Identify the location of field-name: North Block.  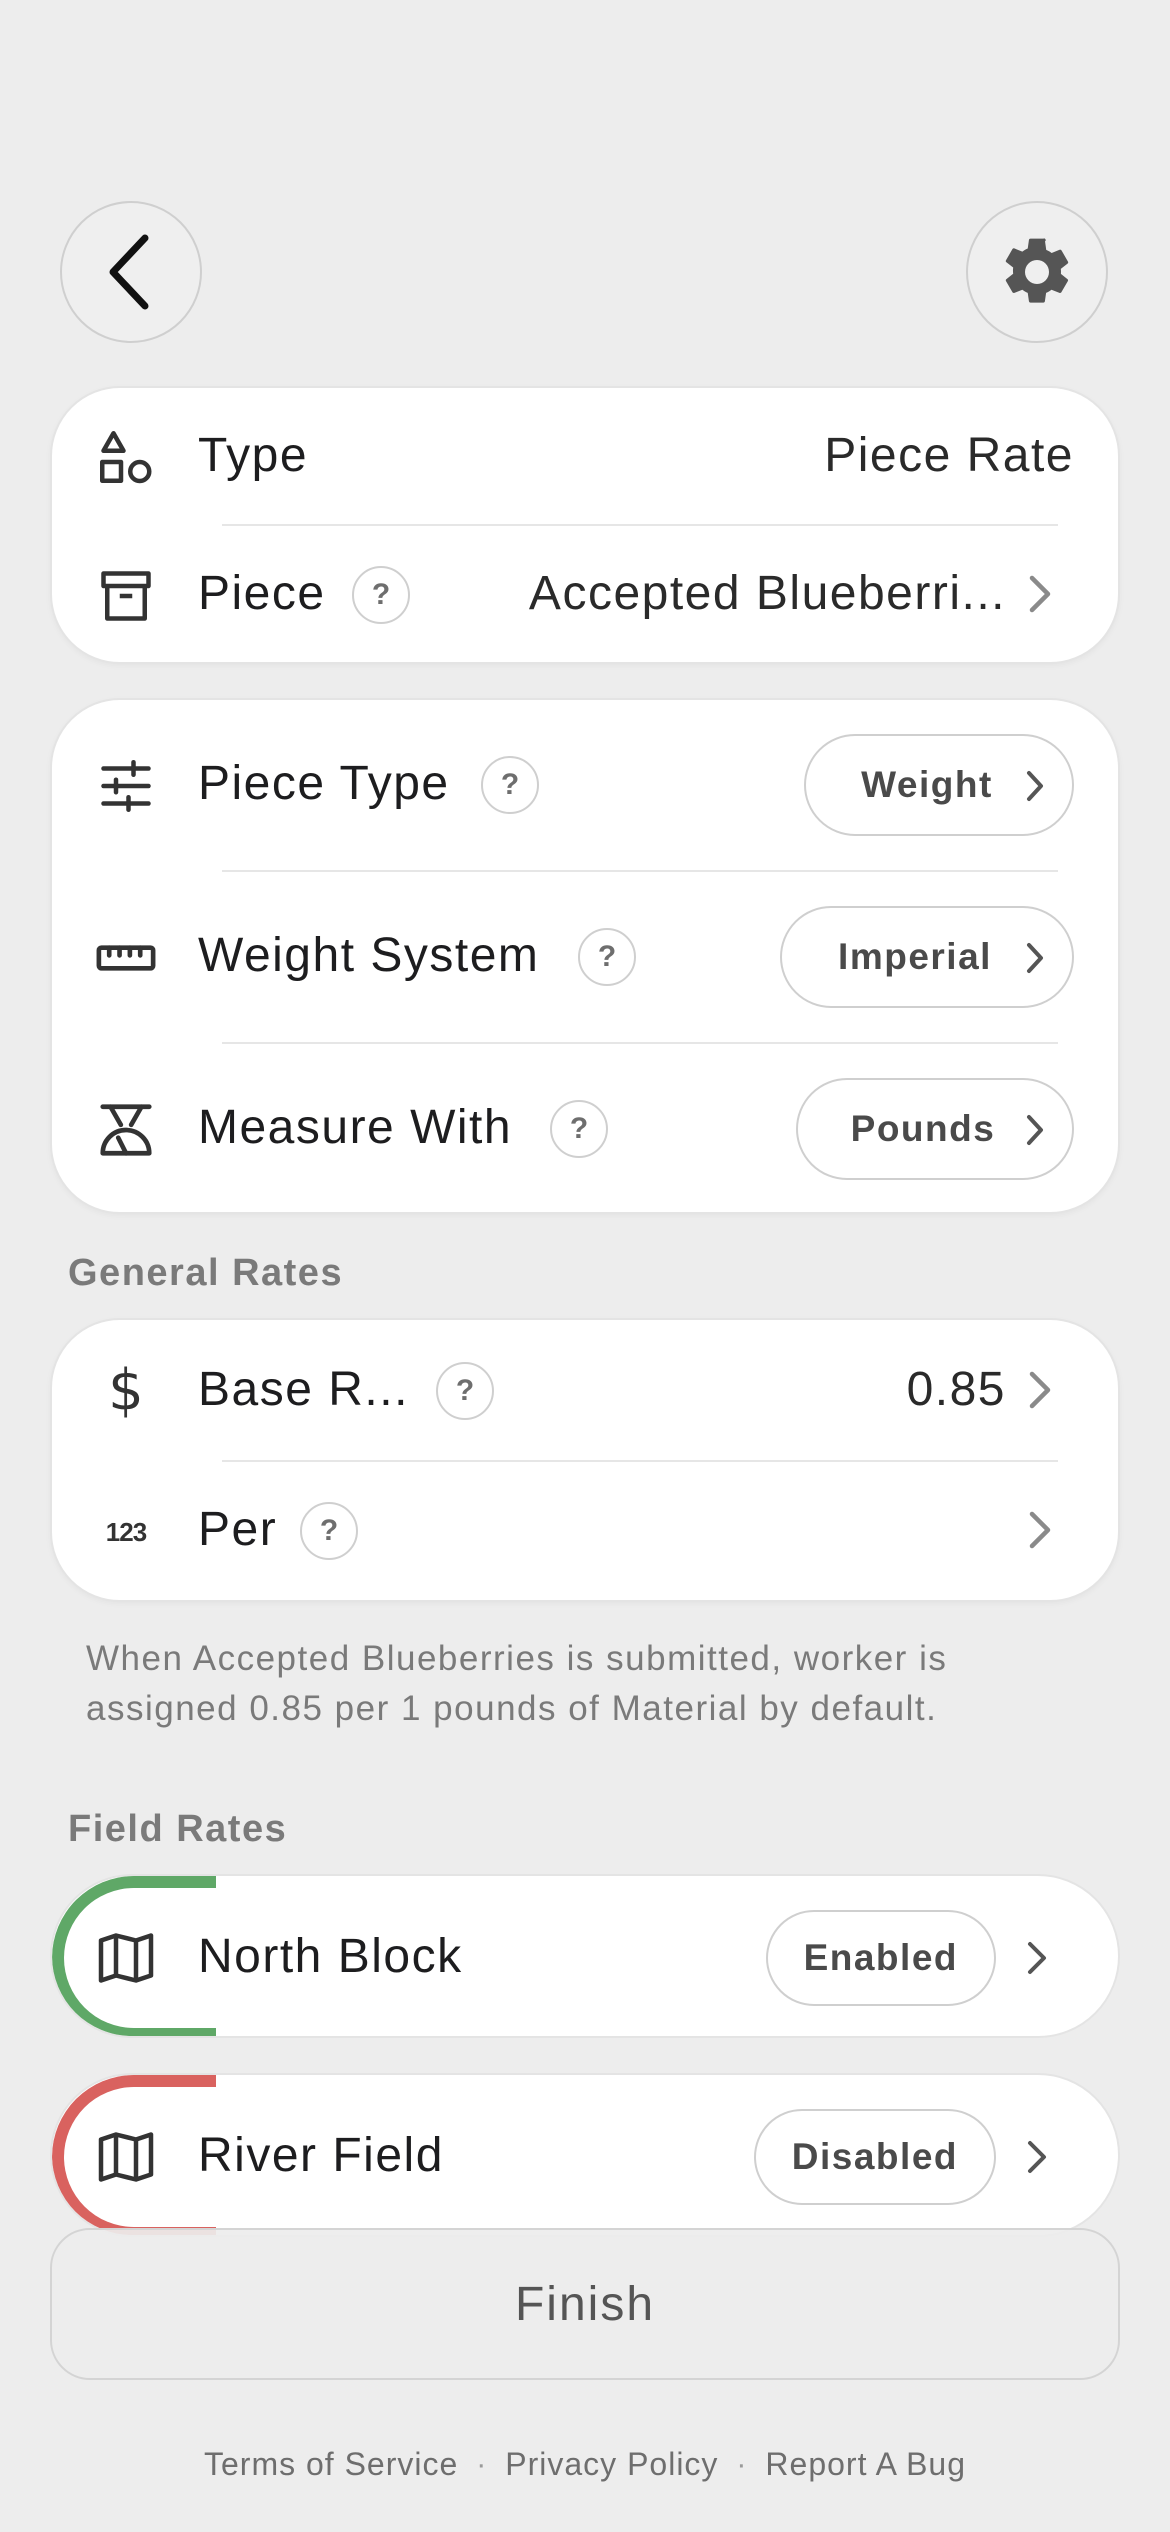
(330, 1956).